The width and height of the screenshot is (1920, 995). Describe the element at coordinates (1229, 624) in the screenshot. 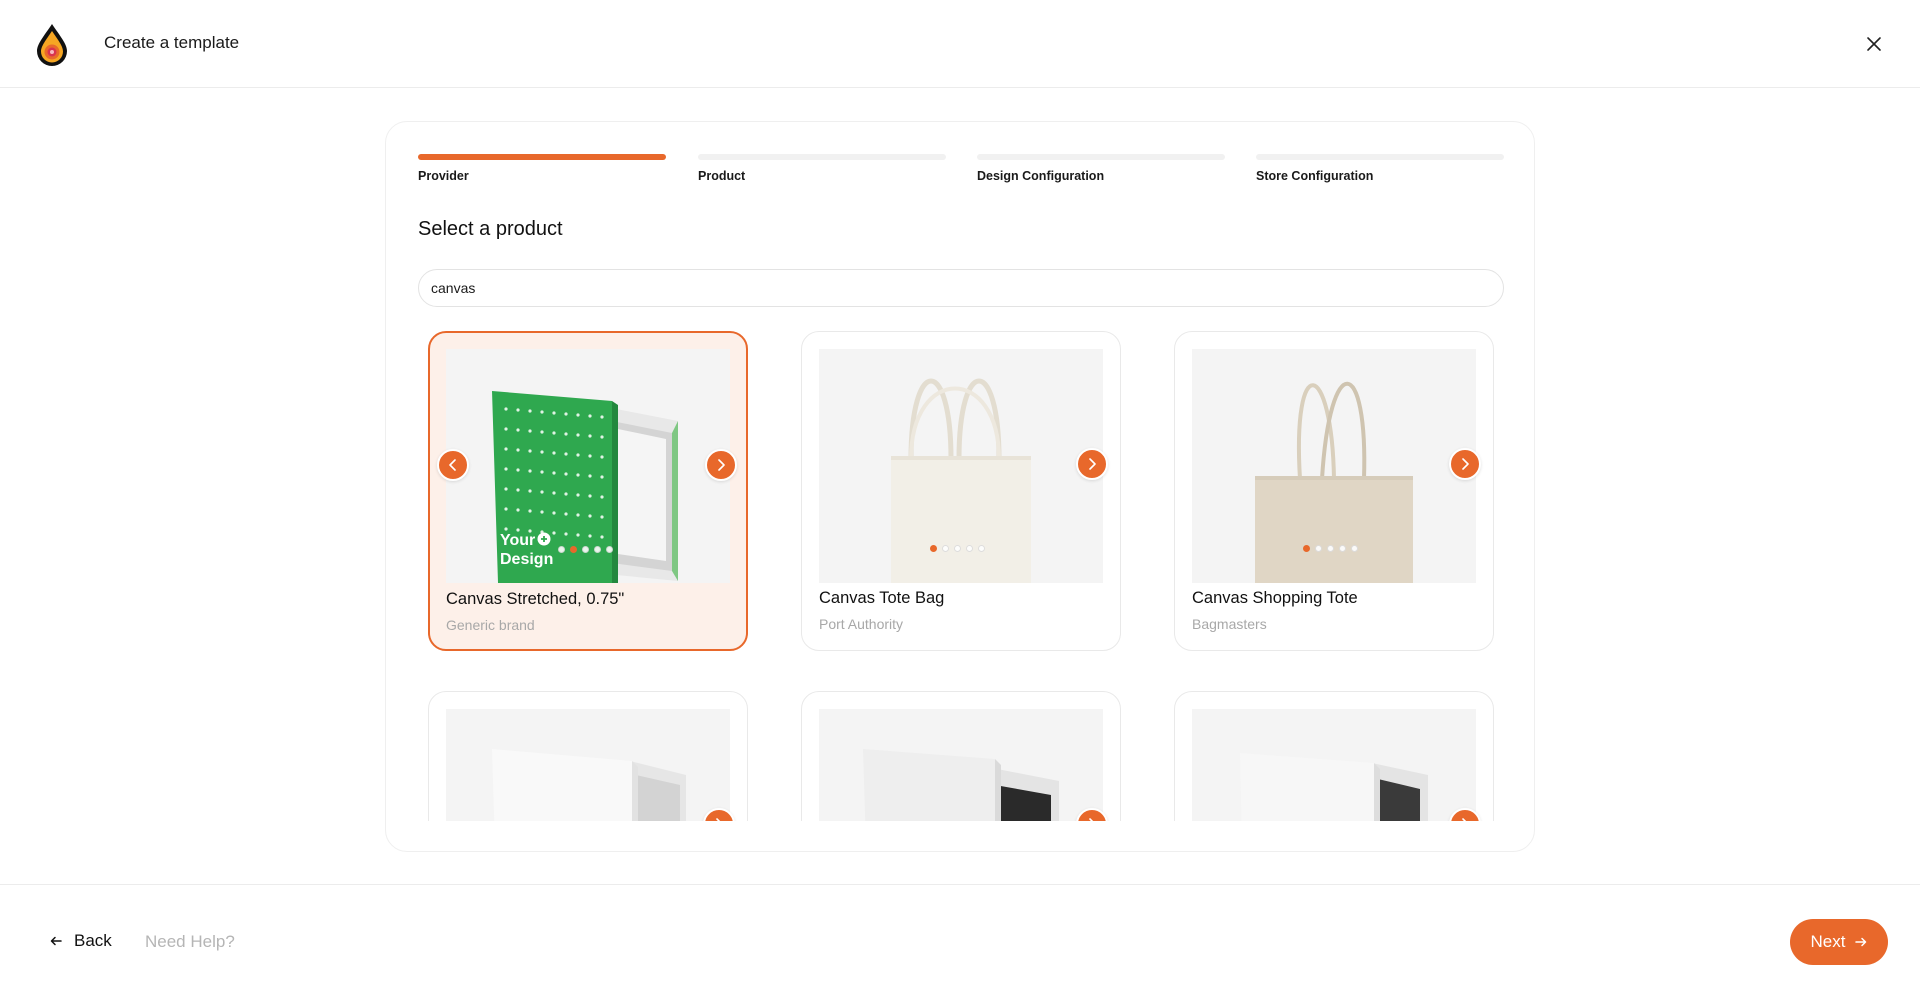

I see `product-brand: Bagmasters` at that location.